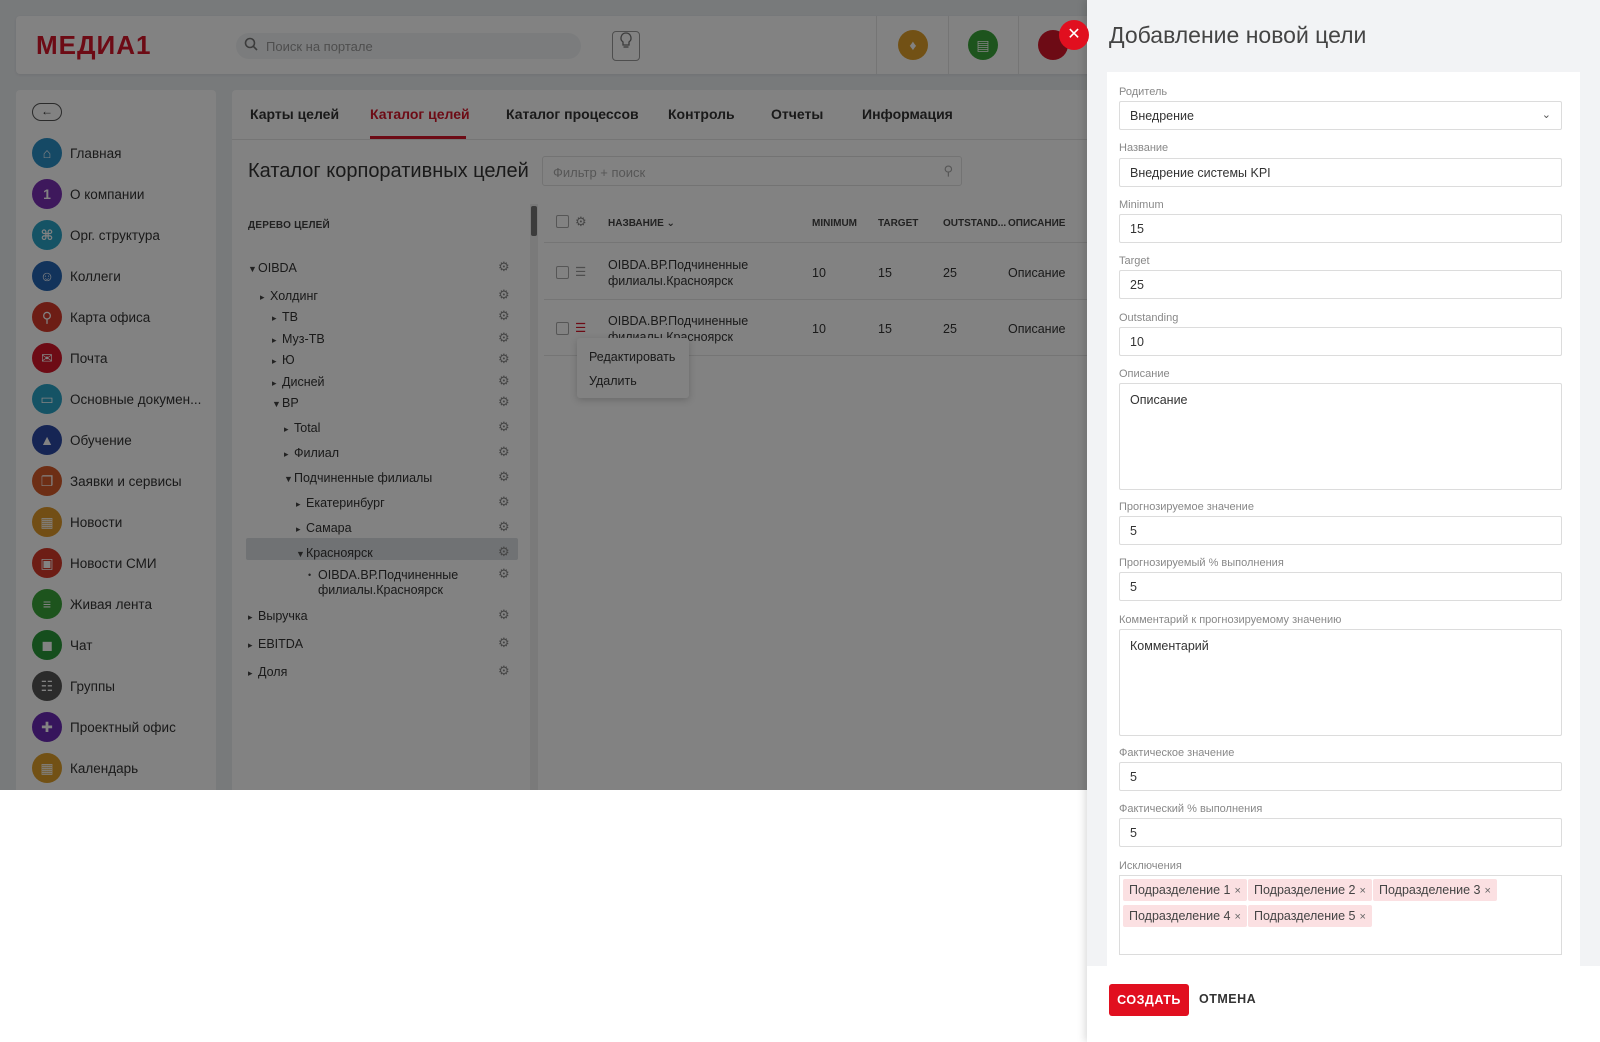  Describe the element at coordinates (1310, 916) in the screenshot. I see `exclusion-tag: Подразделение 5 ×` at that location.